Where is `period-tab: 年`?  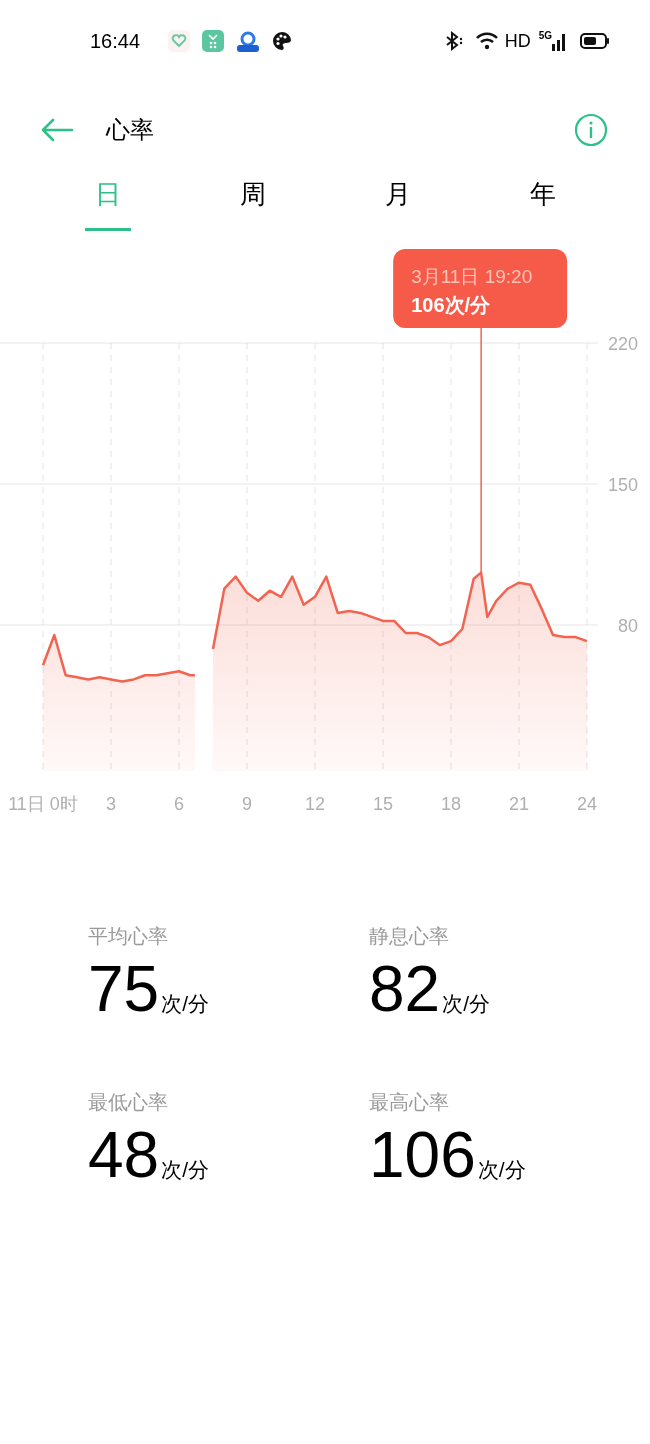
period-tab: 年 is located at coordinates (542, 201).